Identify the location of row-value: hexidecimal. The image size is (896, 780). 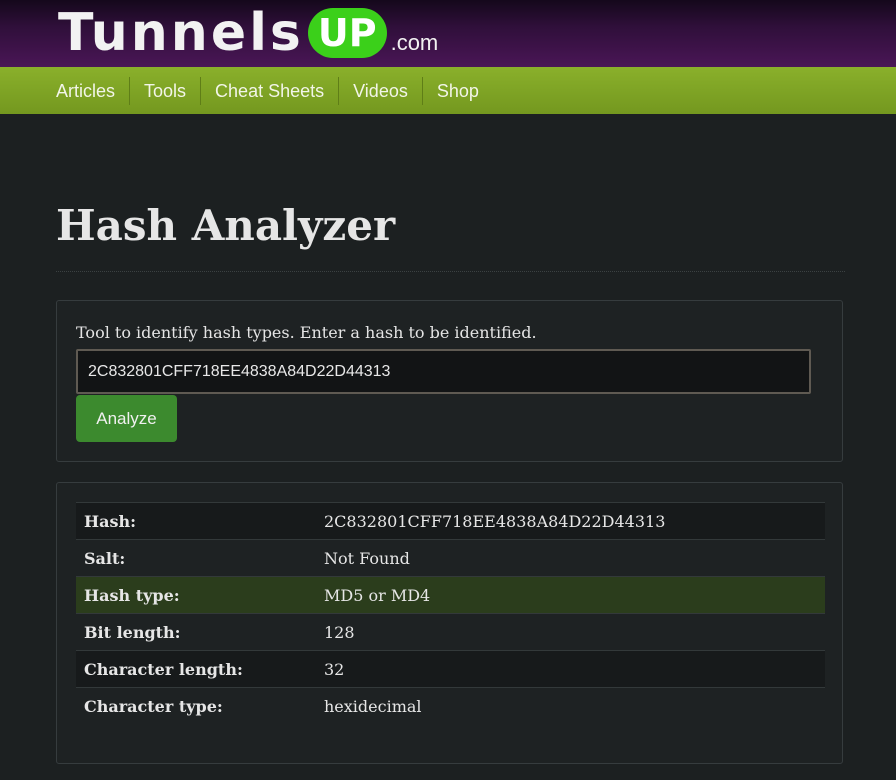
(373, 706).